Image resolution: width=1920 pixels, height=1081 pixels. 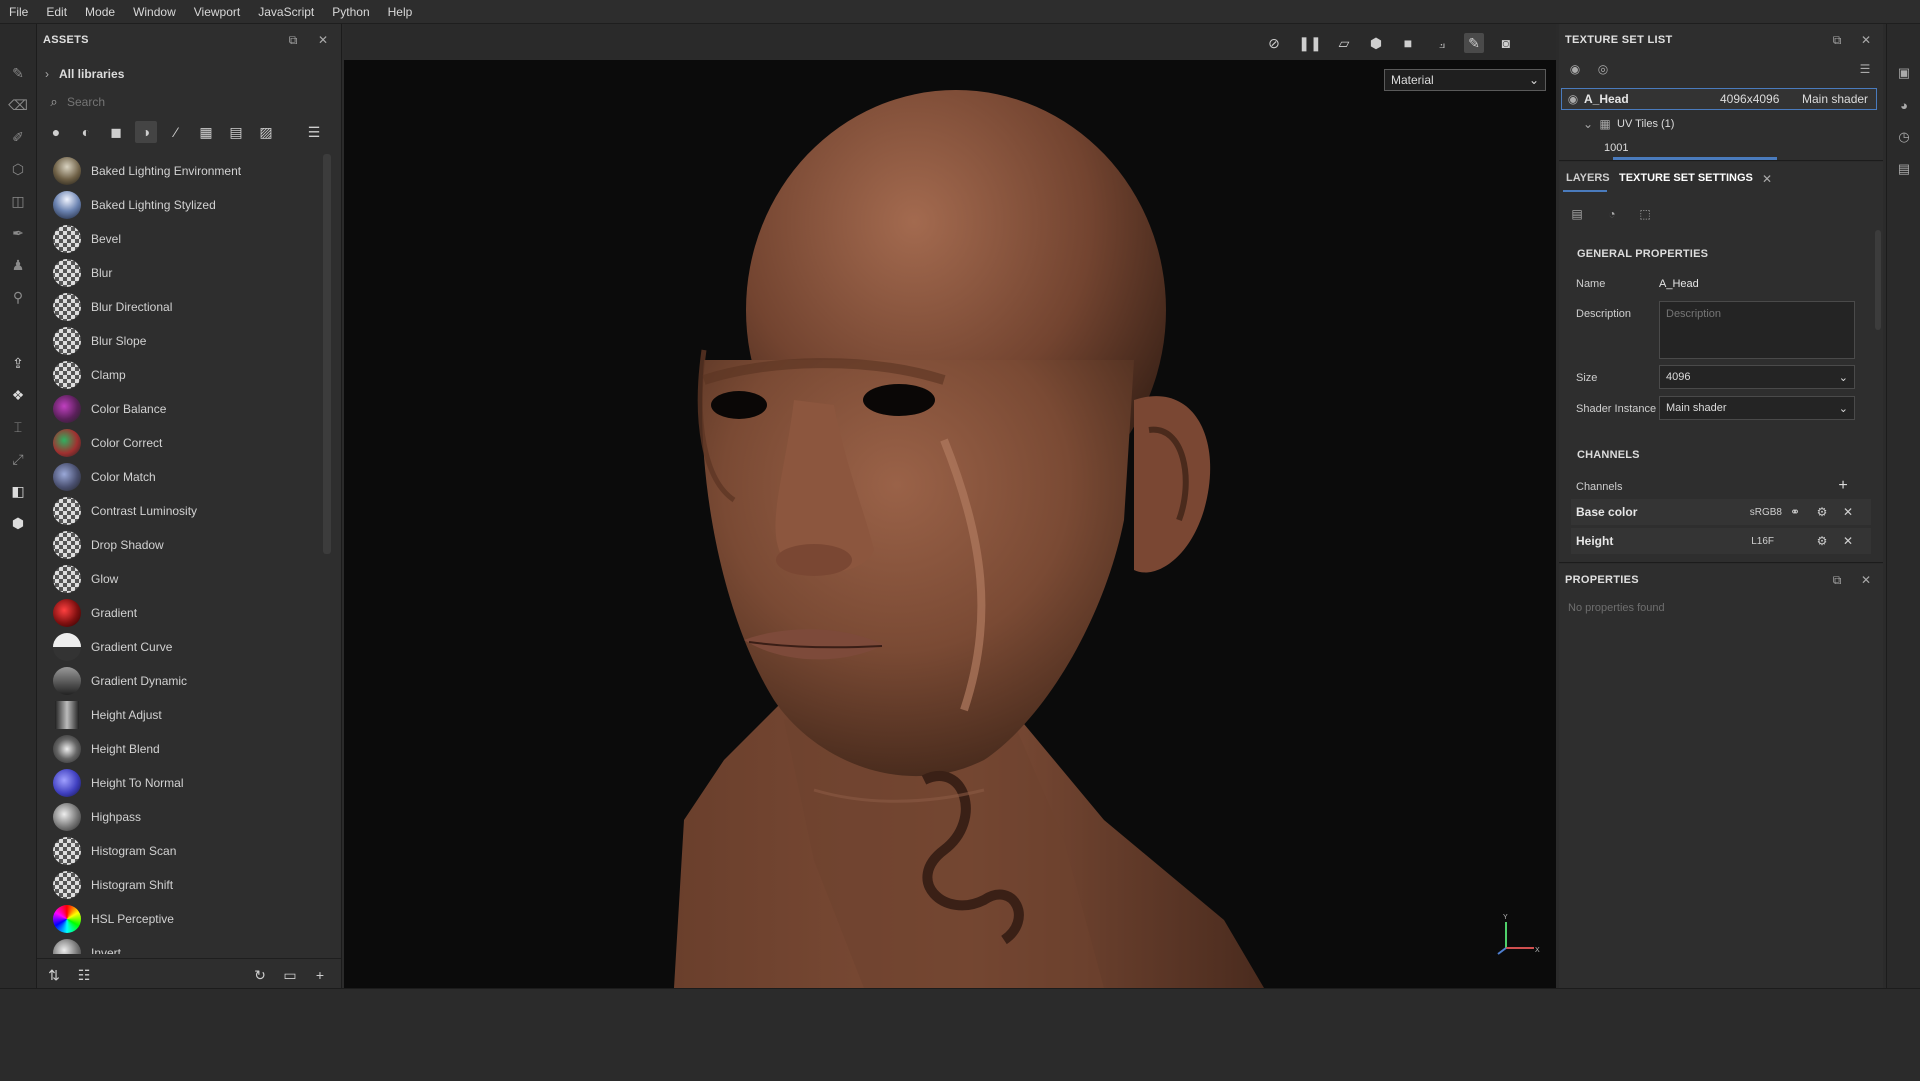 What do you see at coordinates (1721, 512) in the screenshot?
I see `channel-row-base-color: Base color sRGB8 ⚭ ⚙ ✕` at bounding box center [1721, 512].